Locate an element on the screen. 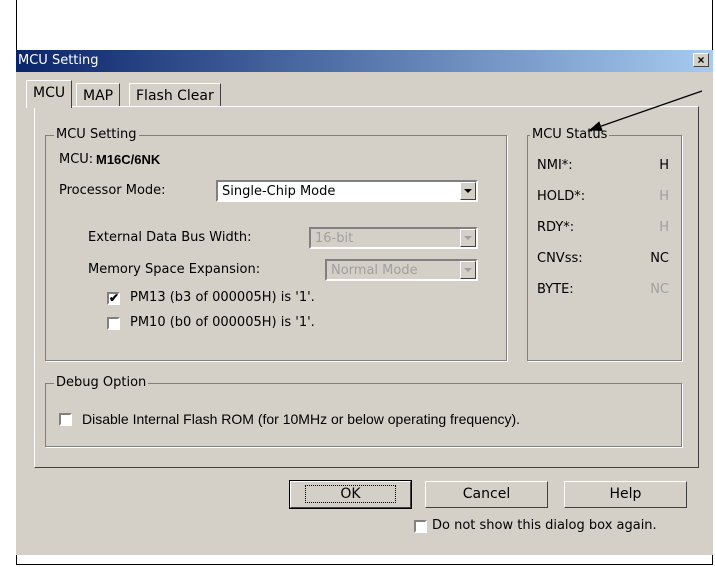  mcu-label: MCU: is located at coordinates (76, 159).